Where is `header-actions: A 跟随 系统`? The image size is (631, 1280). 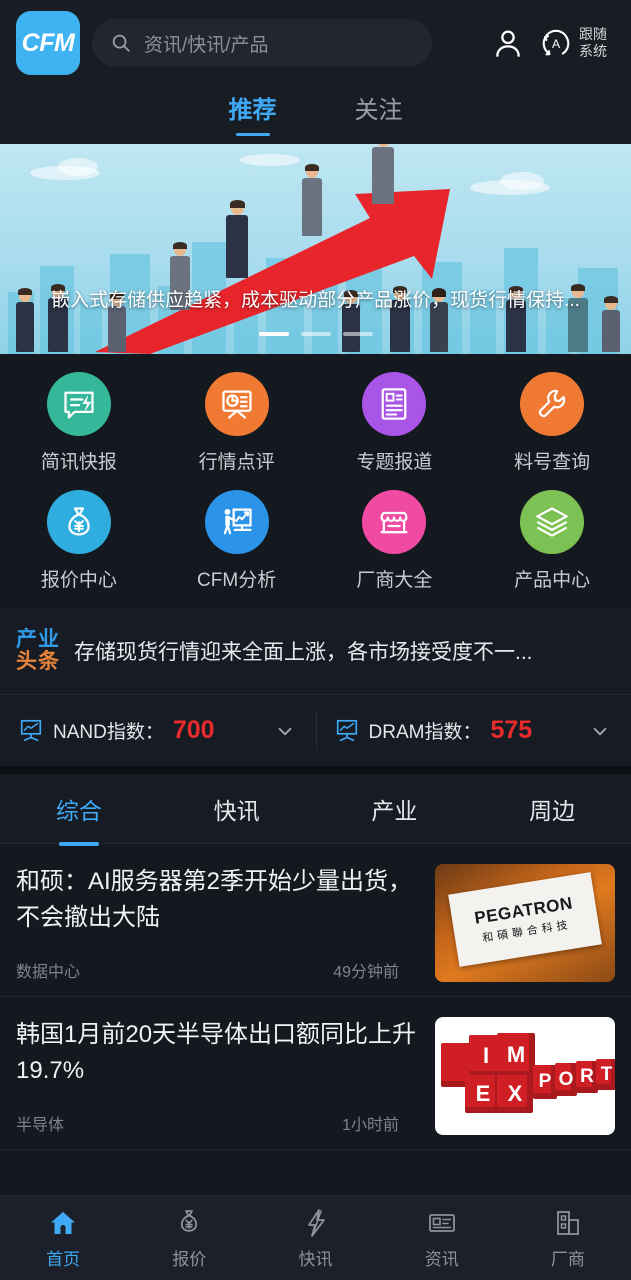 header-actions: A 跟随 系统 is located at coordinates (553, 43).